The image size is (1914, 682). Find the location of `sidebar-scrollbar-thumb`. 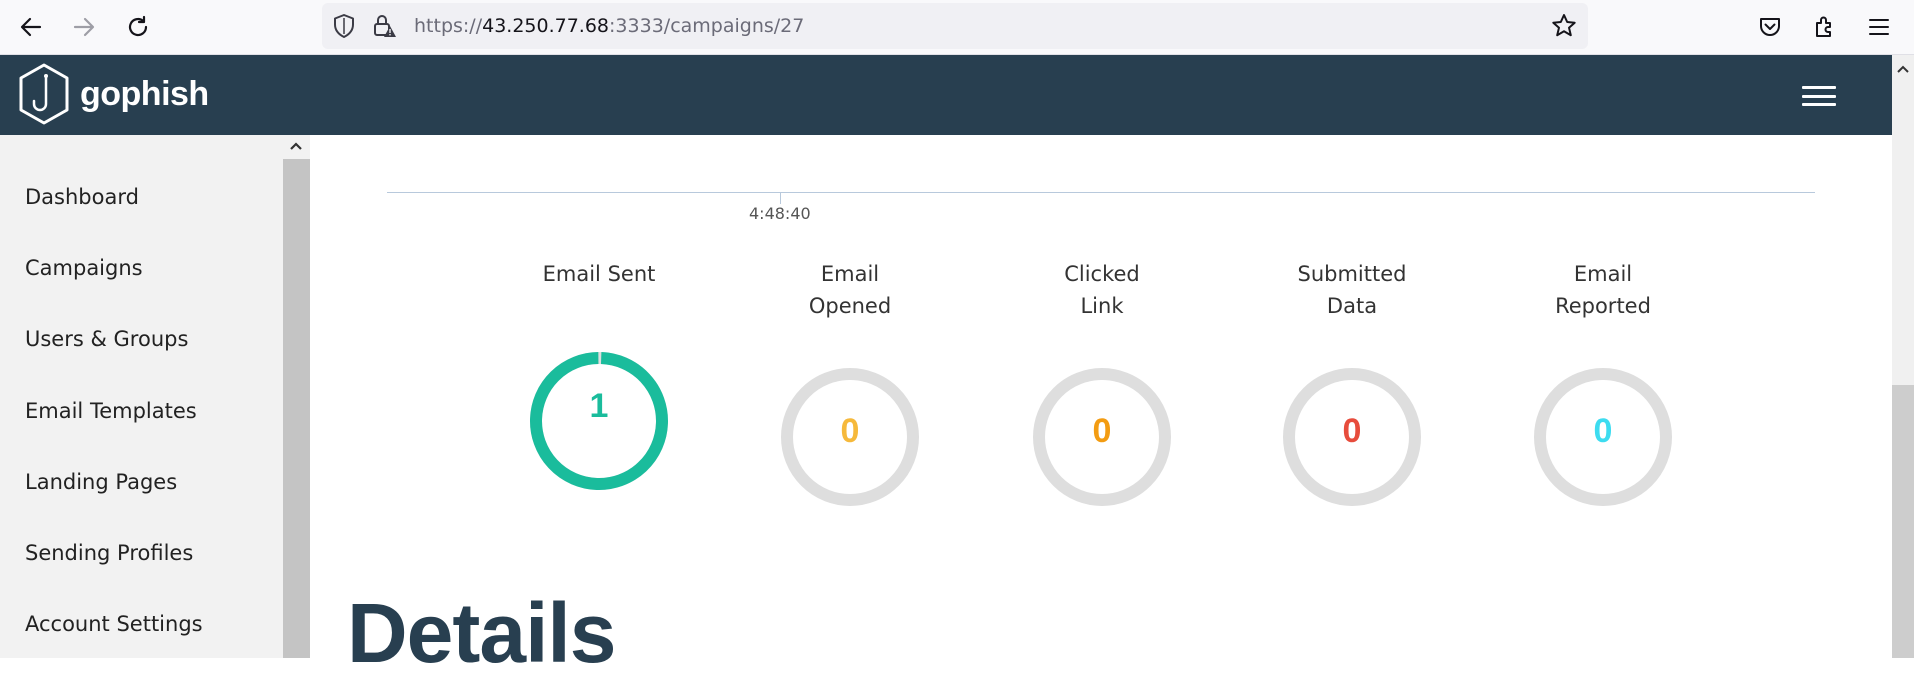

sidebar-scrollbar-thumb is located at coordinates (296, 408).